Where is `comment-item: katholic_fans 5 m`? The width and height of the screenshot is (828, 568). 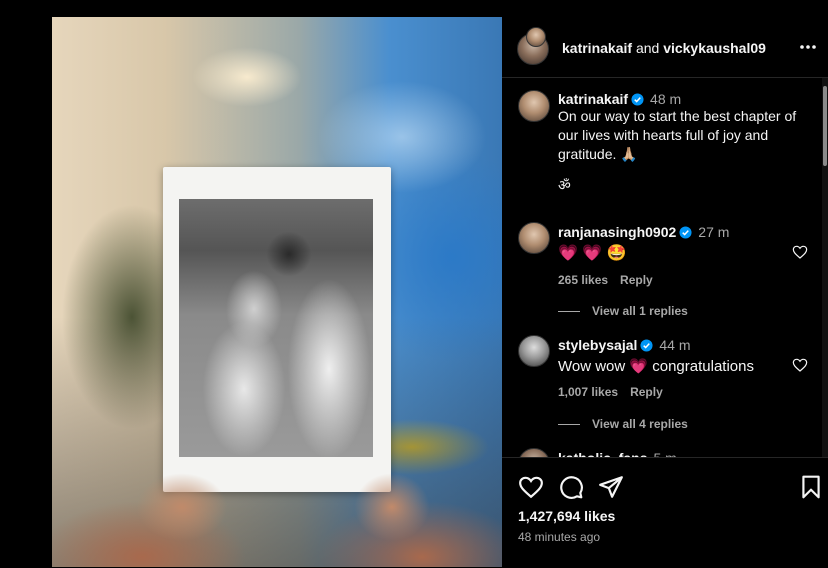
comment-item: katholic_fans 5 m is located at coordinates (673, 453).